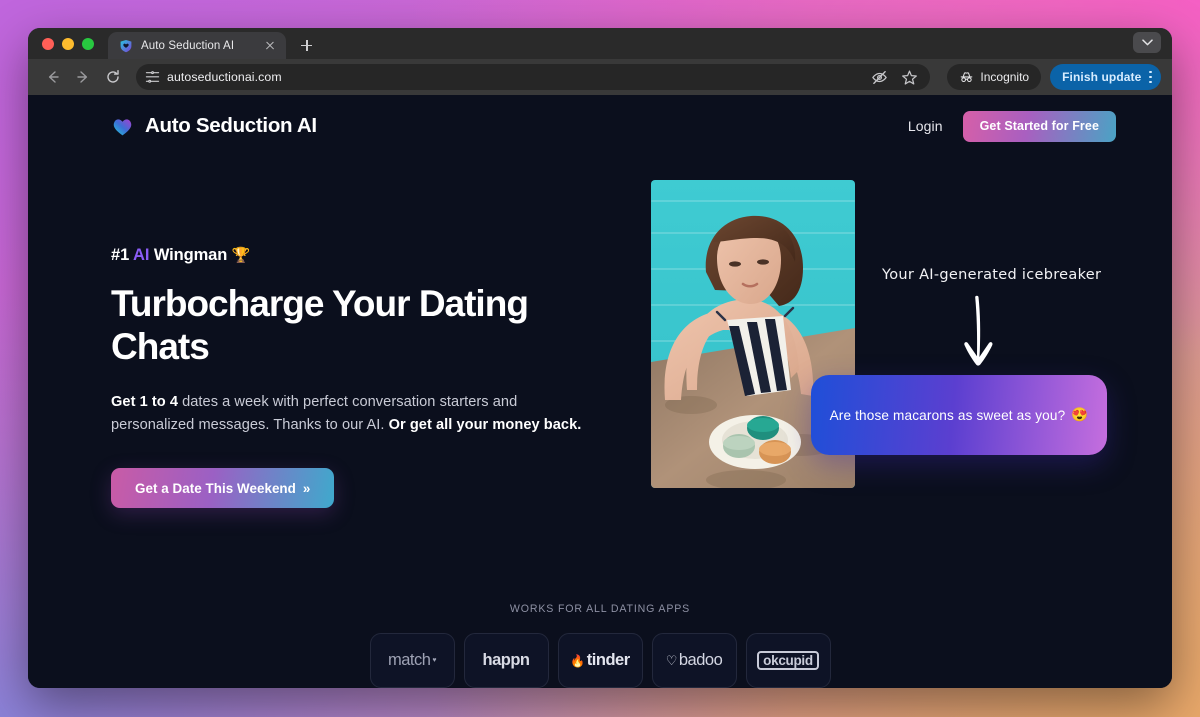 This screenshot has width=1200, height=717. I want to click on get-started-button: Get Started for Free, so click(1039, 126).